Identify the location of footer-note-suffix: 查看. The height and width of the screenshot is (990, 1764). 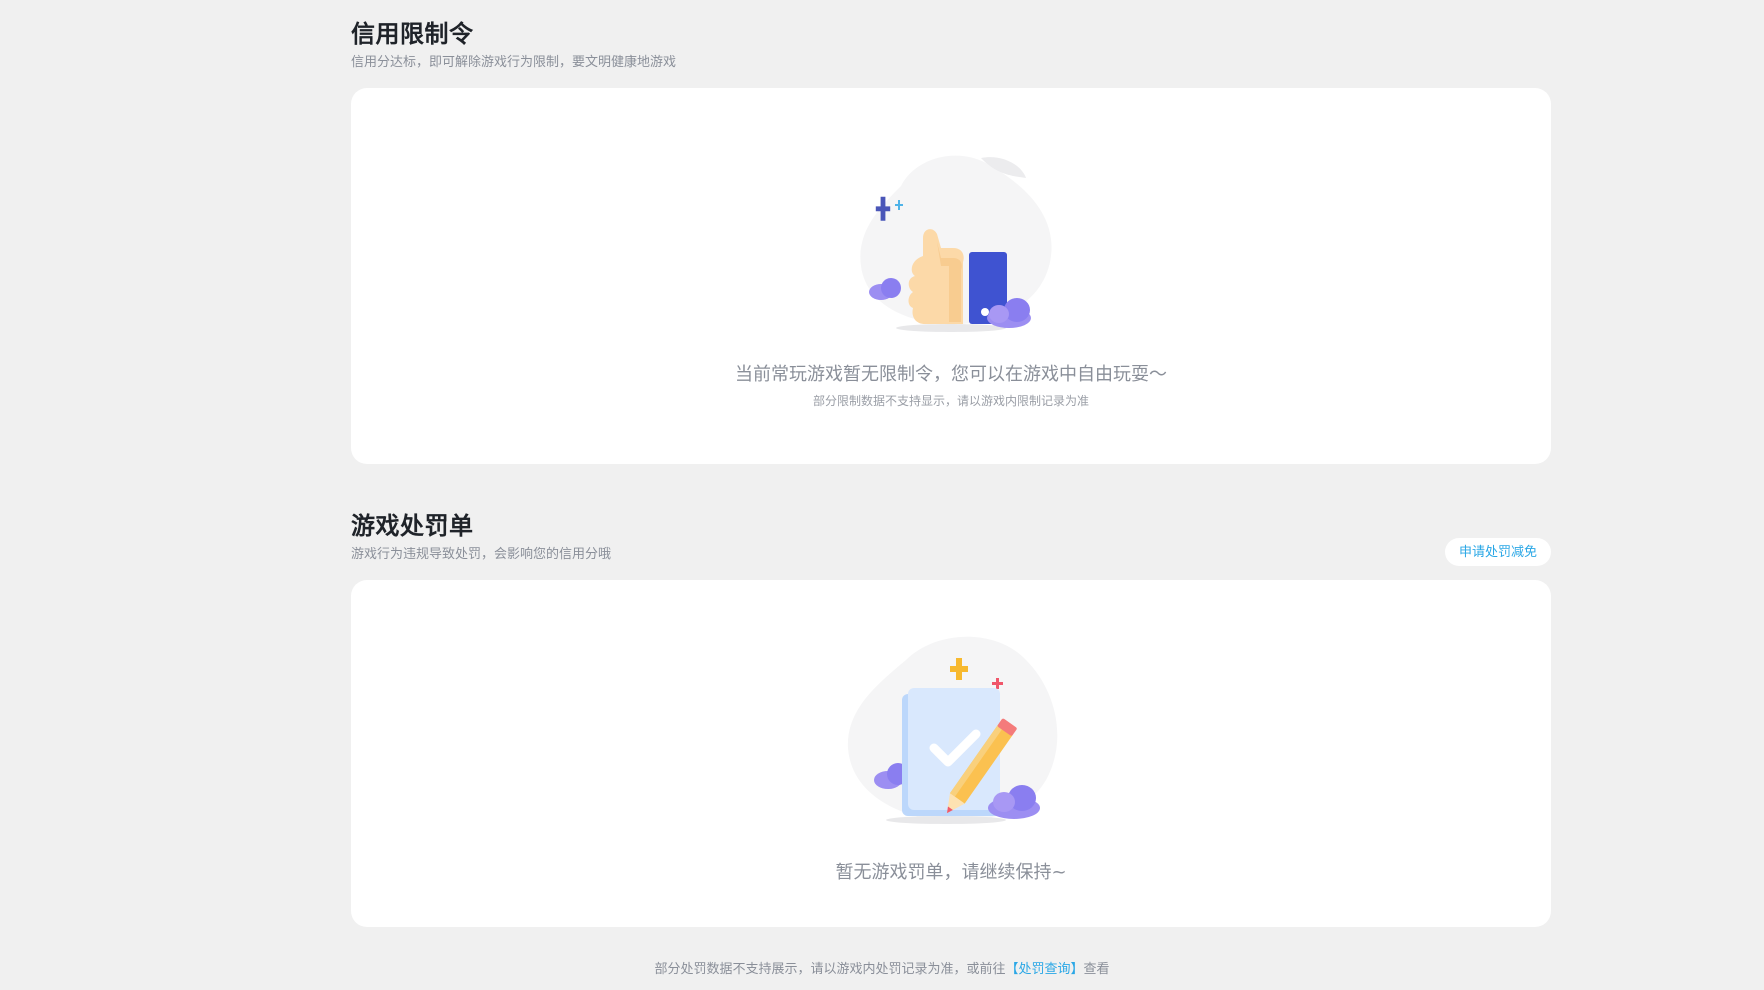
(1096, 969).